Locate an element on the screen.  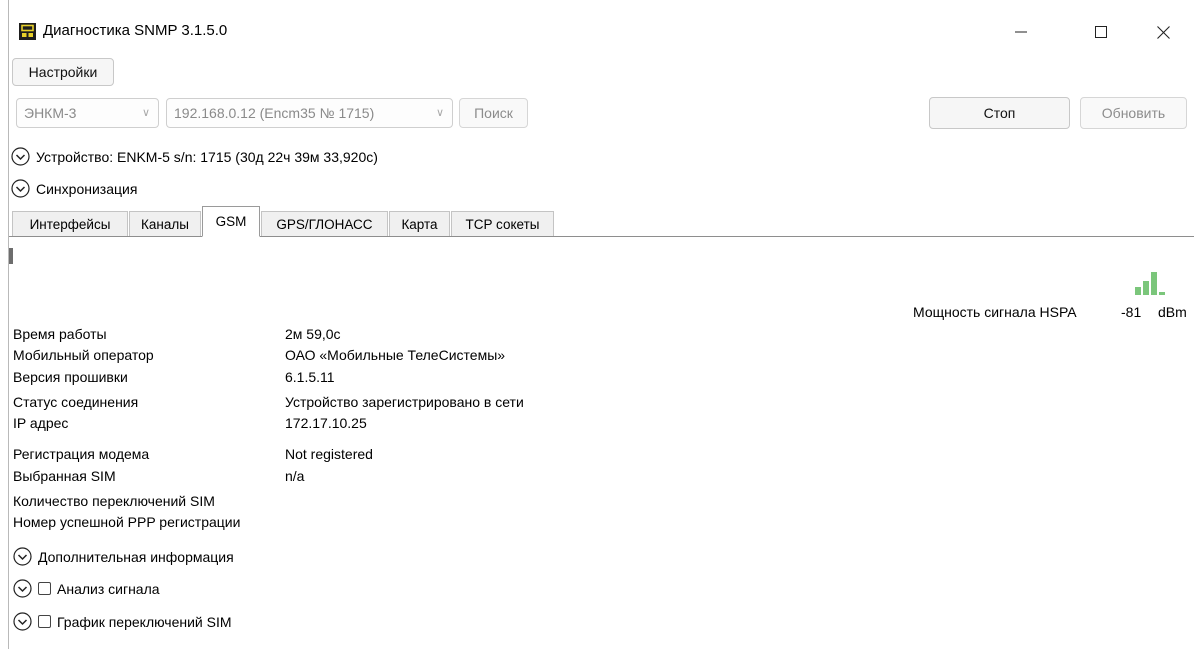
selected-sim-label: Выбранная SIM is located at coordinates (64, 476).